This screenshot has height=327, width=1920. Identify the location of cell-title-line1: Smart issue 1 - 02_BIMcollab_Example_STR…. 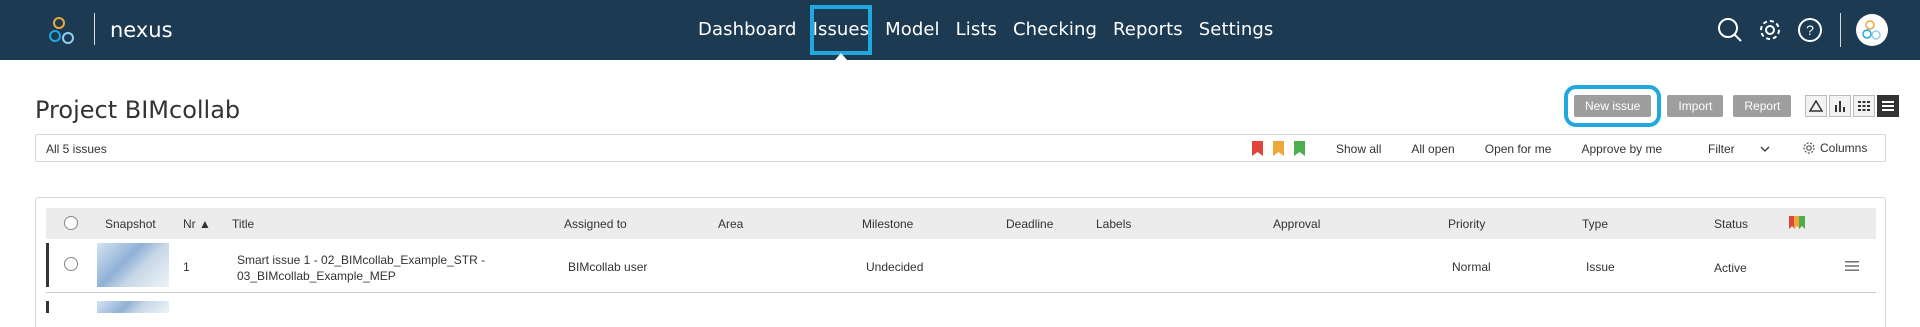
(361, 260).